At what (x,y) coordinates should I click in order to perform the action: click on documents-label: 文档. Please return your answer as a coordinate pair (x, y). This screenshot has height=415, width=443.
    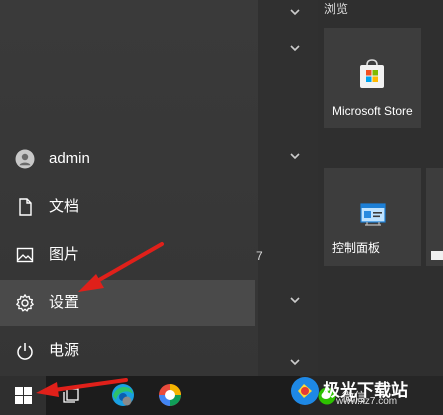
    Looking at the image, I should click on (64, 206).